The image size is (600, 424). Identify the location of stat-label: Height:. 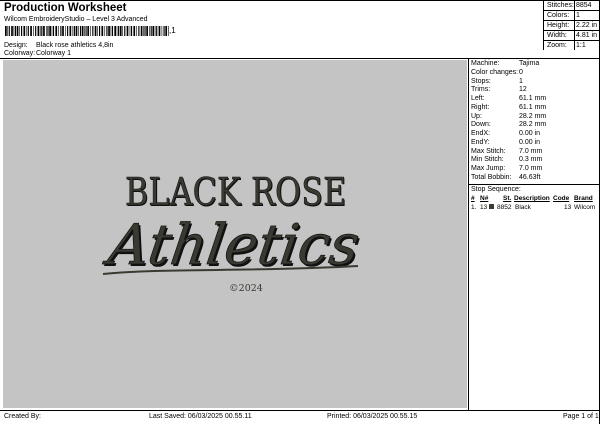
(558, 25).